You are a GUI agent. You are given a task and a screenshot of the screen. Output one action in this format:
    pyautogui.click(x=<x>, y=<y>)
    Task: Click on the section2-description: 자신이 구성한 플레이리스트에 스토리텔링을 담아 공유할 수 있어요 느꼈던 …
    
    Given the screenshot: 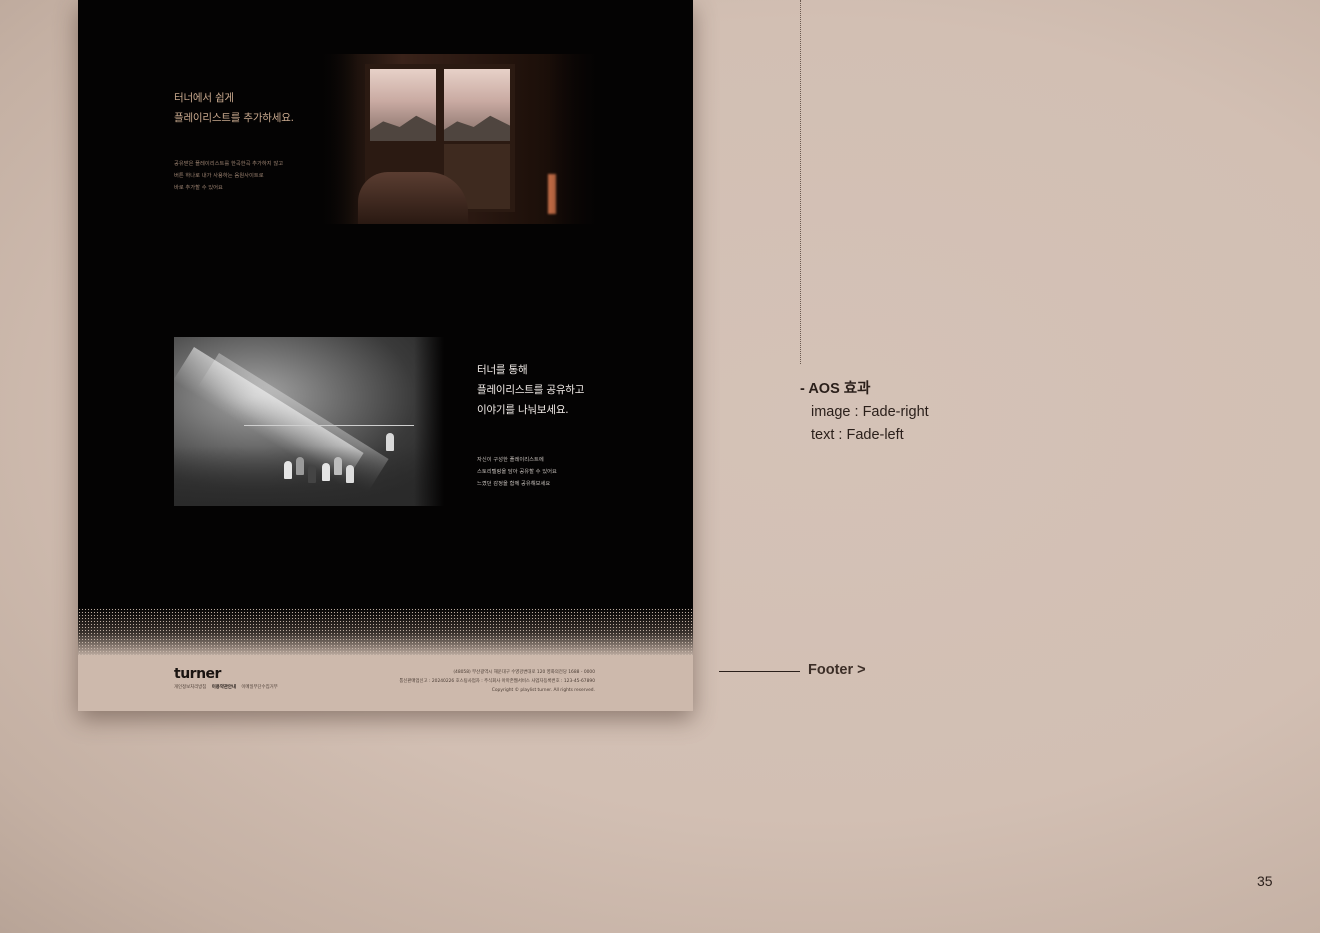 What is the action you would take?
    pyautogui.click(x=530, y=472)
    